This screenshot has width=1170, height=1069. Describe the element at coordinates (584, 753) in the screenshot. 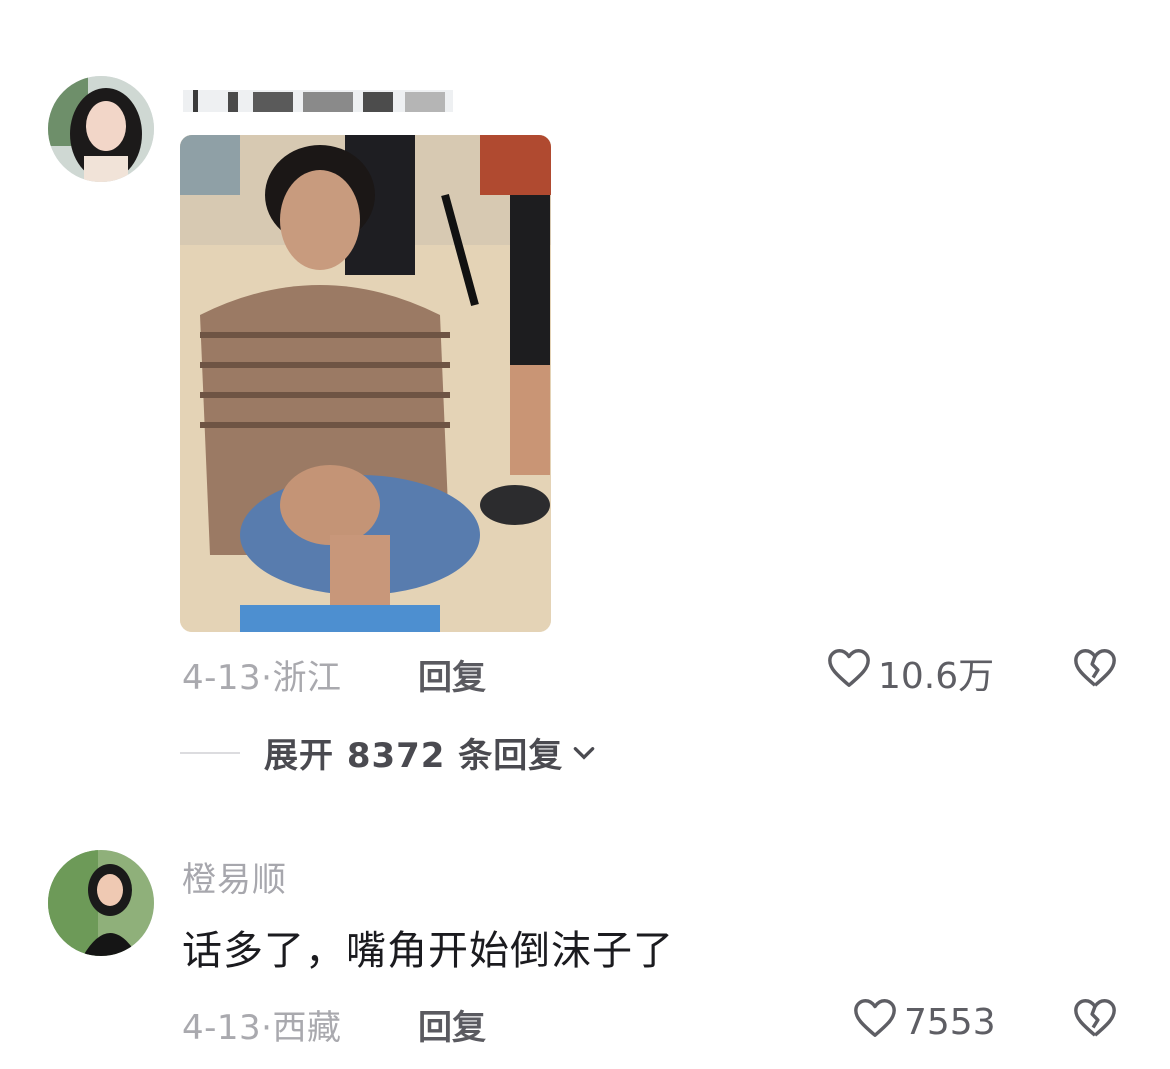

I see `chevron-down-icon` at that location.